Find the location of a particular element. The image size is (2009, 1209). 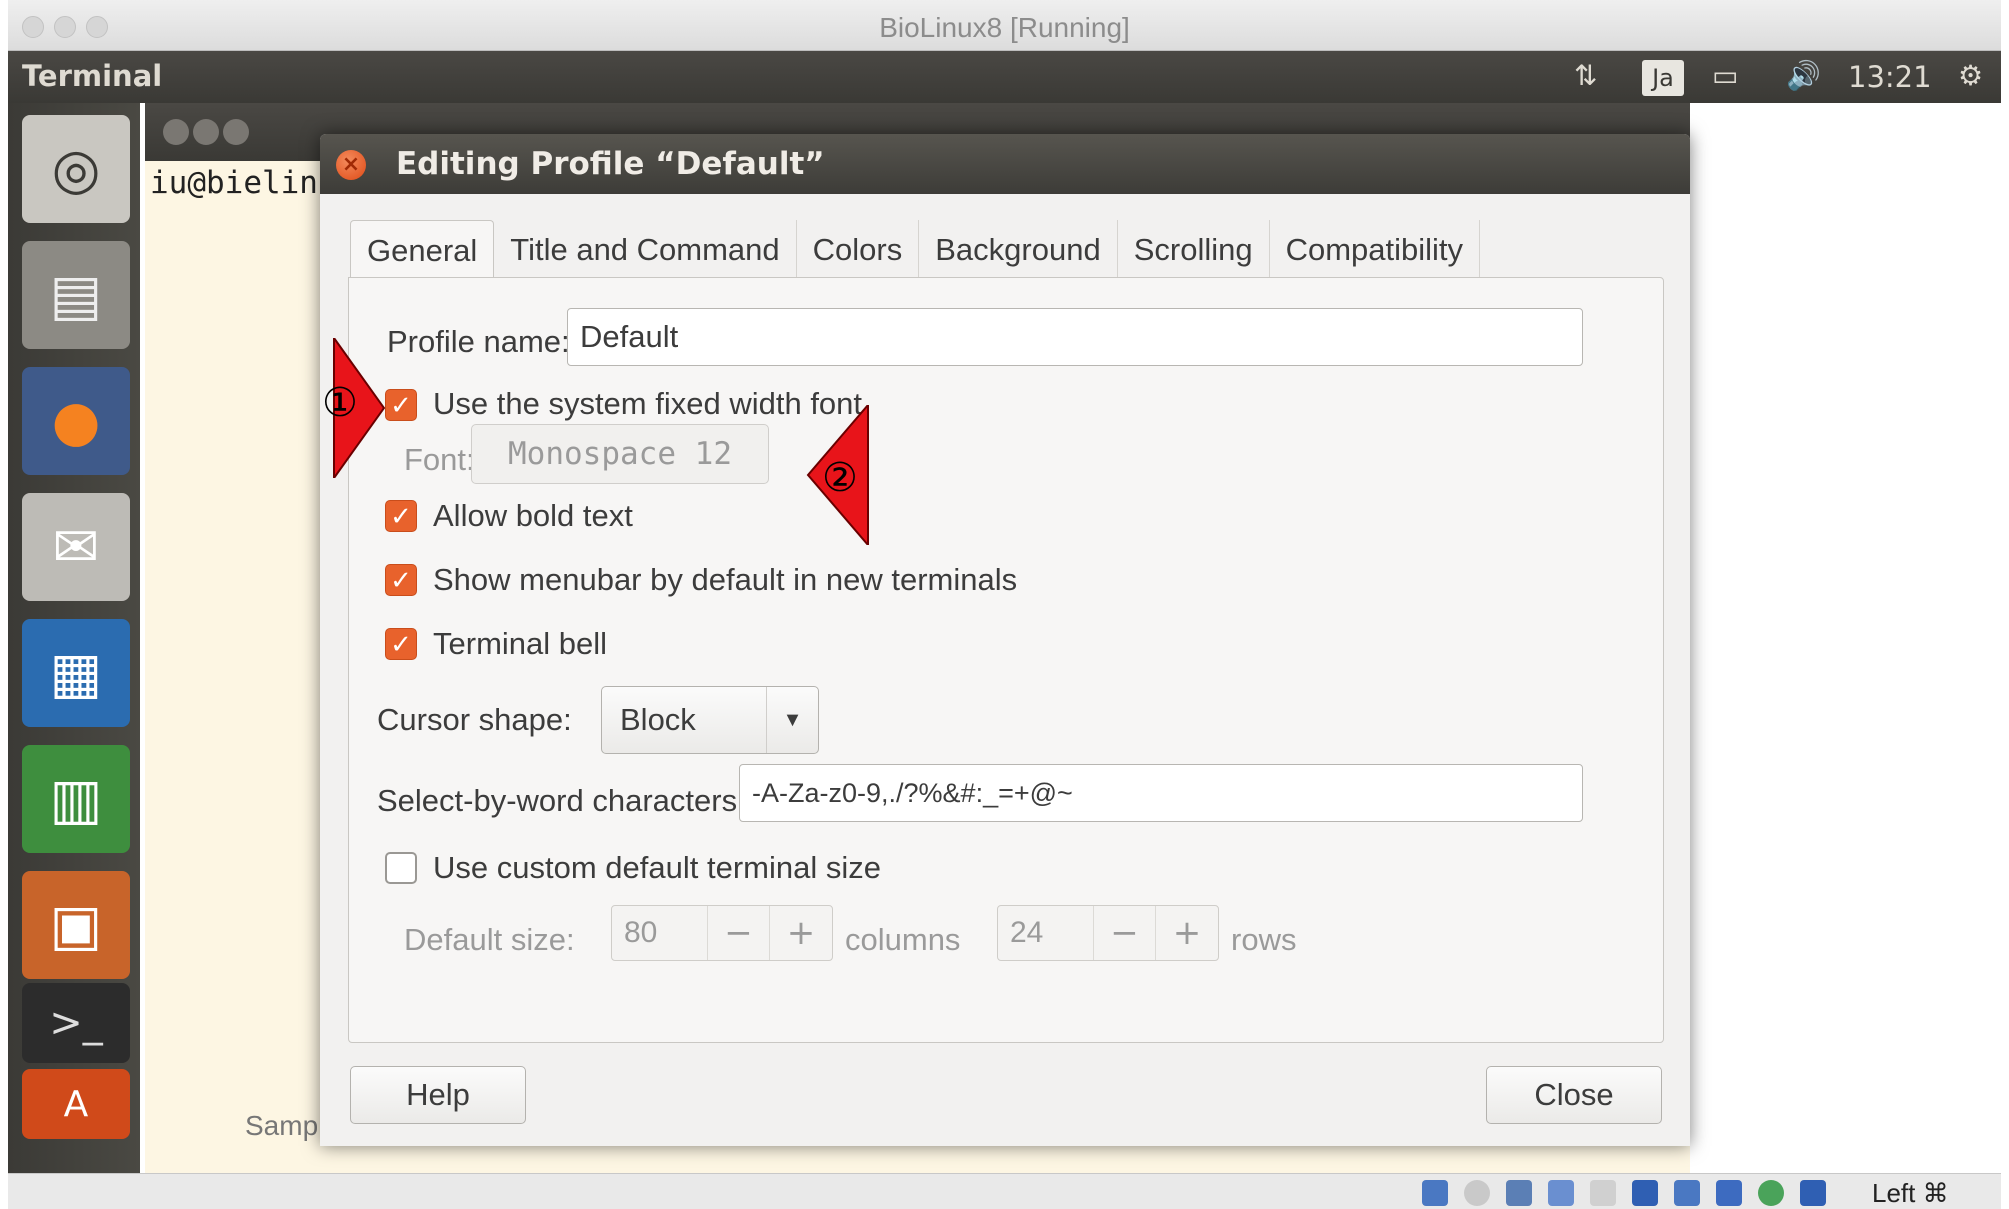

show-menubar-checkbox: ✓ is located at coordinates (401, 580).